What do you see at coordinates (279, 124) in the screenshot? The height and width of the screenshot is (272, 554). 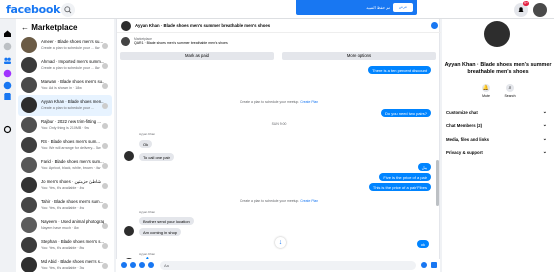 I see `date-divider: SUN 9:00` at bounding box center [279, 124].